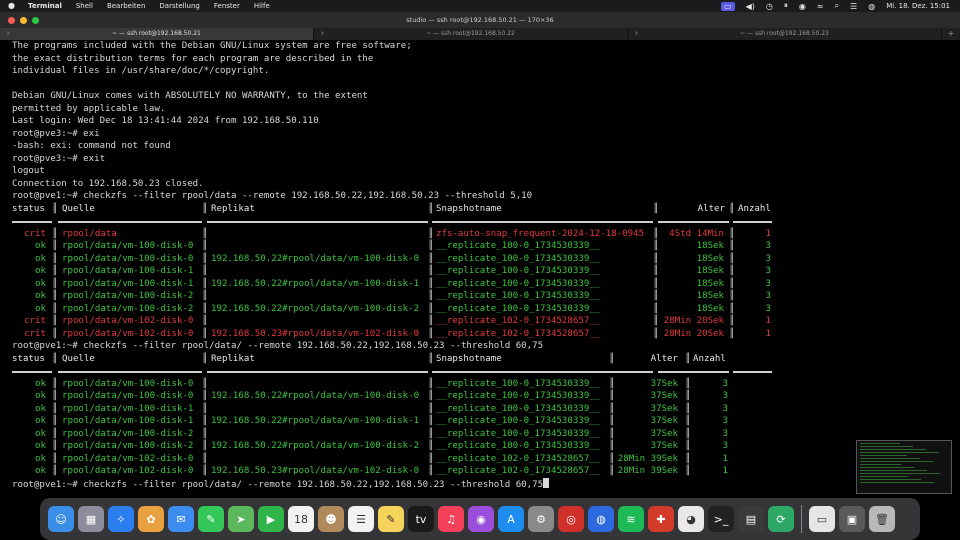 Image resolution: width=960 pixels, height=540 pixels. Describe the element at coordinates (769, 6) in the screenshot. I see `time-machine-icon: ◷` at that location.